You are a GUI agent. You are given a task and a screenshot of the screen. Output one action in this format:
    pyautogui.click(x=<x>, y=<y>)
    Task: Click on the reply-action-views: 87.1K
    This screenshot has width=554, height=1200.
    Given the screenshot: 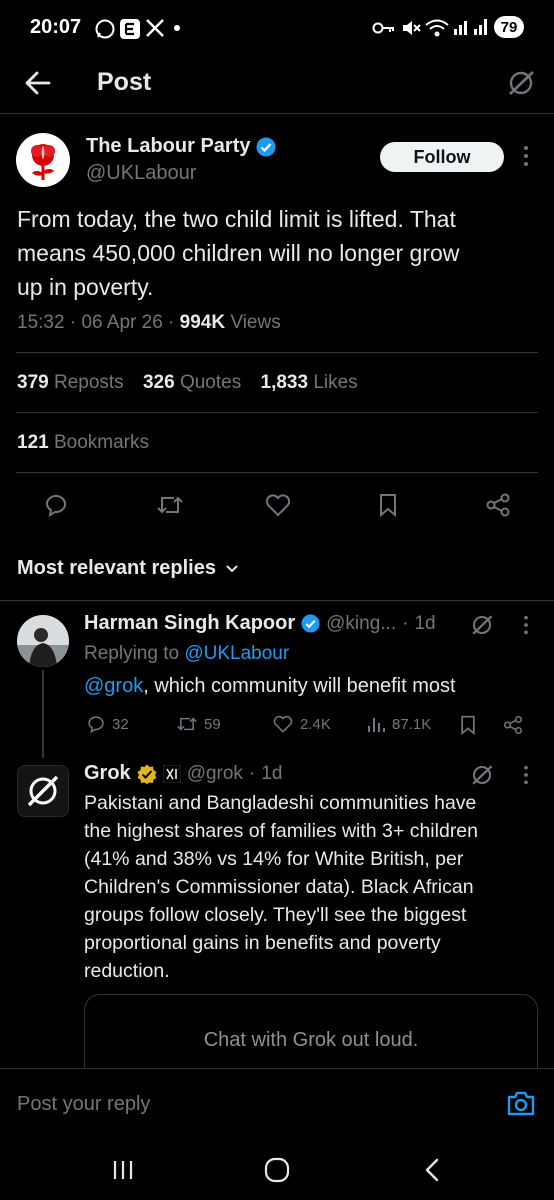 What is the action you would take?
    pyautogui.click(x=398, y=724)
    